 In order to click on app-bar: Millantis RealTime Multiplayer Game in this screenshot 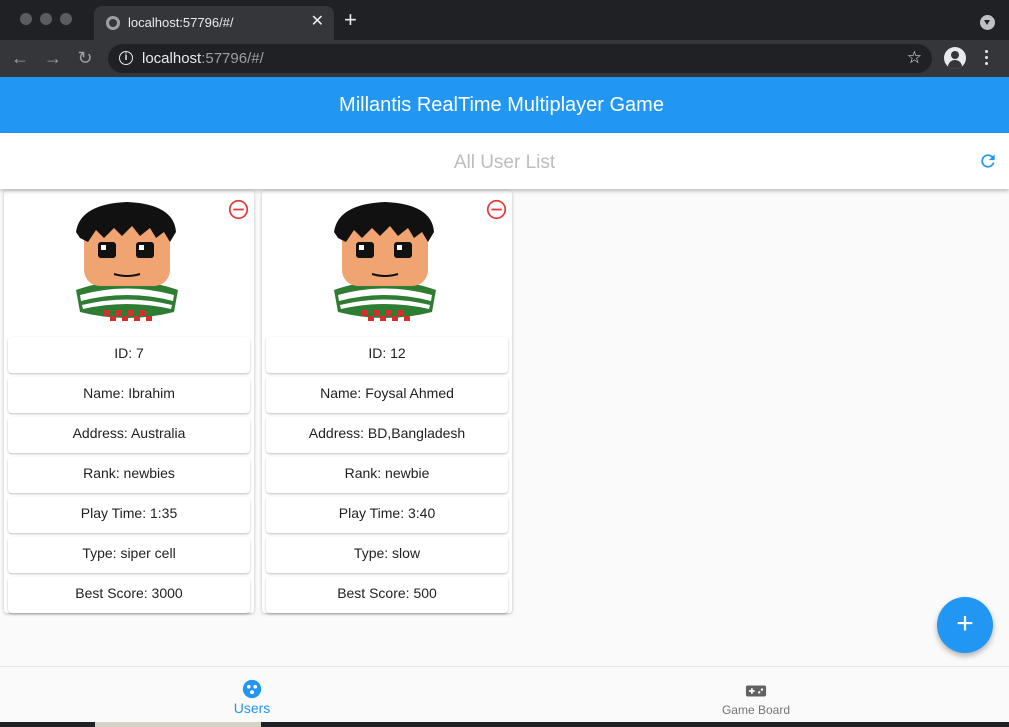, I will do `click(504, 105)`.